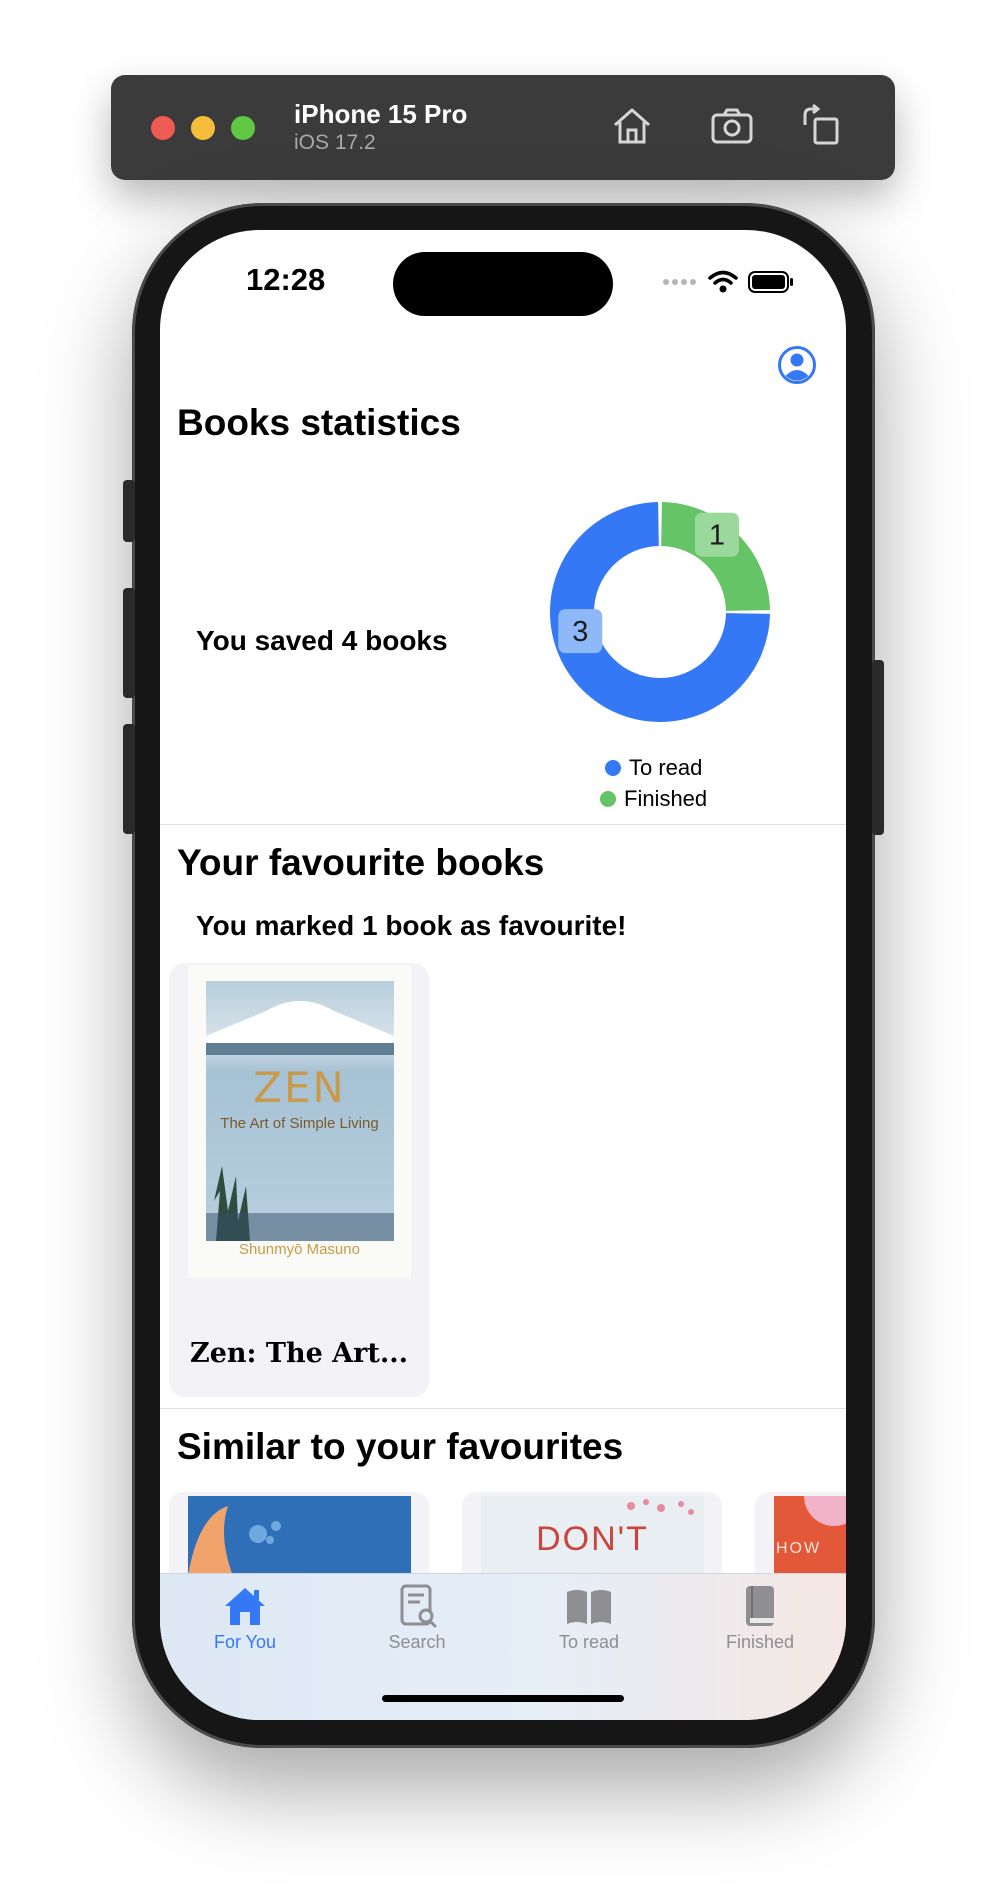 The width and height of the screenshot is (1006, 1900). I want to click on status-icons, so click(728, 282).